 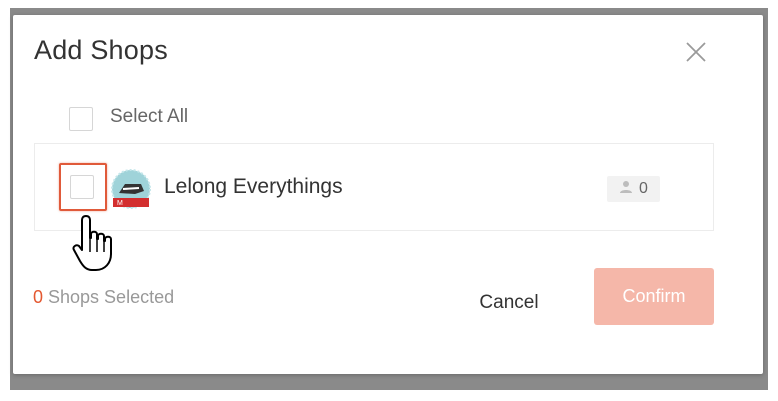 What do you see at coordinates (643, 188) in the screenshot?
I see `follower-count: 0` at bounding box center [643, 188].